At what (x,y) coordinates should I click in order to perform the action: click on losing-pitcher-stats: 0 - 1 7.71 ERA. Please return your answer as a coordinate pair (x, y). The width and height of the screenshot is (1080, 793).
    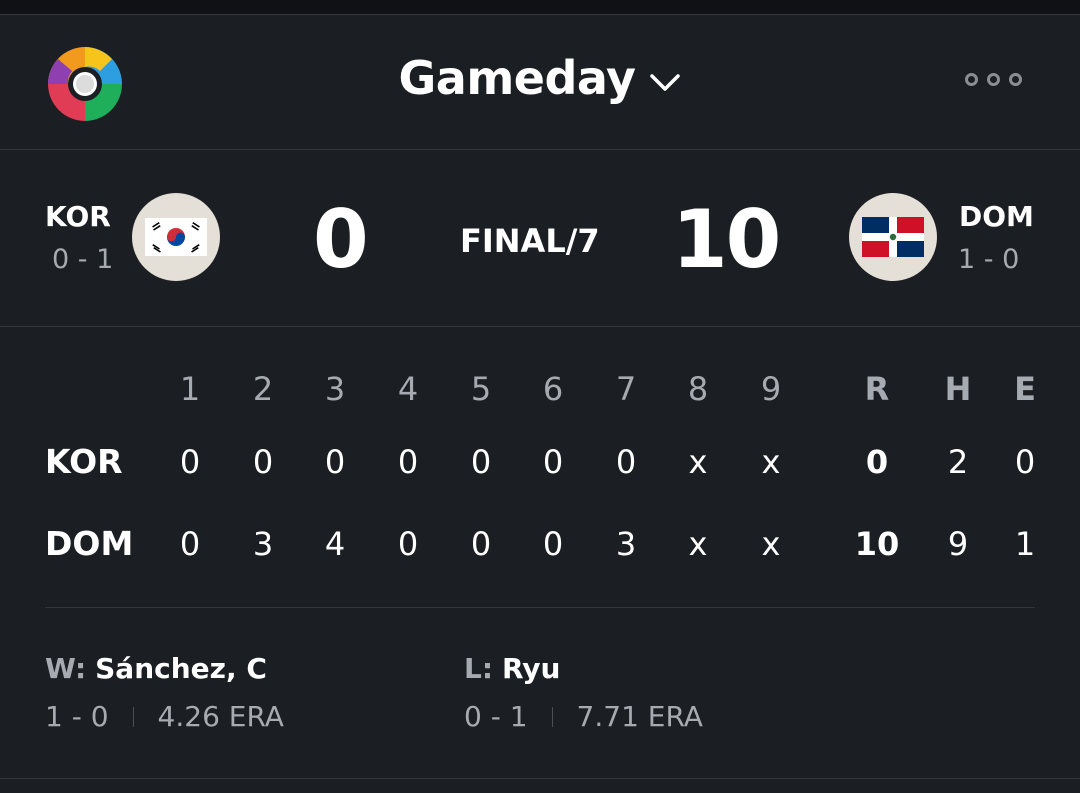
    Looking at the image, I should click on (583, 716).